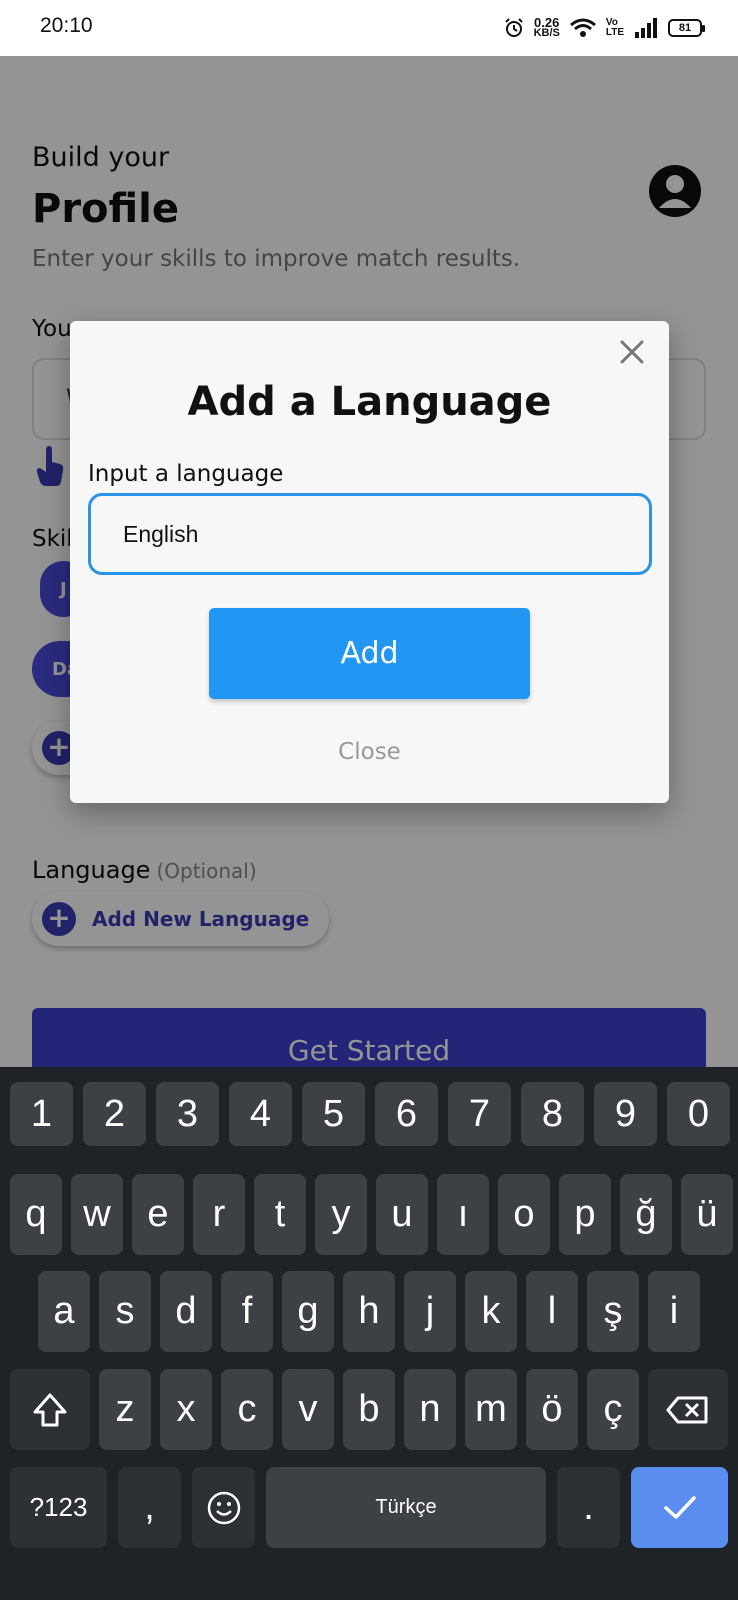 This screenshot has height=1600, width=738. What do you see at coordinates (463, 1214) in the screenshot?
I see `key-letter: ı` at bounding box center [463, 1214].